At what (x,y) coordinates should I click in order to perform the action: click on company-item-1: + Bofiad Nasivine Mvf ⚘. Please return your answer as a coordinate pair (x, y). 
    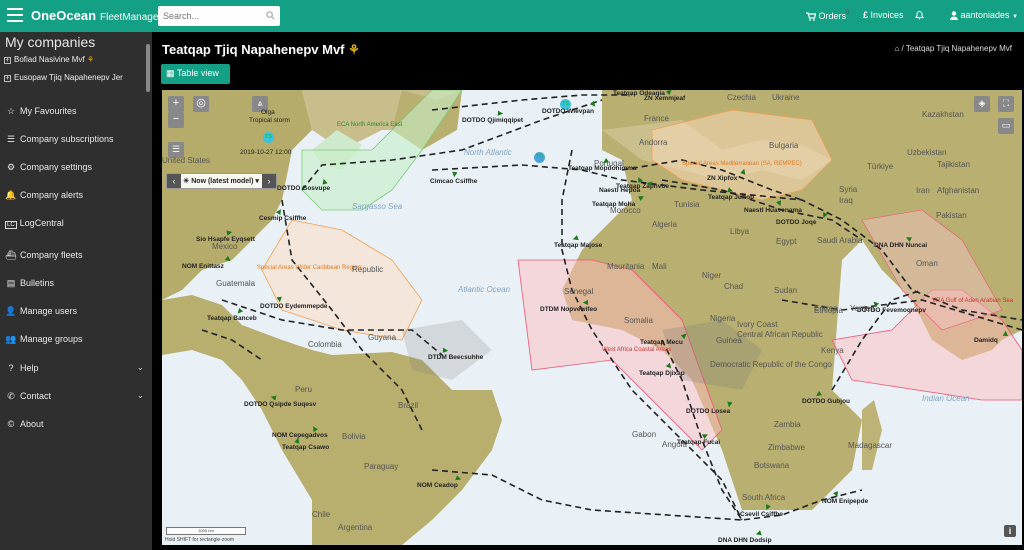
    Looking at the image, I should click on (49, 59).